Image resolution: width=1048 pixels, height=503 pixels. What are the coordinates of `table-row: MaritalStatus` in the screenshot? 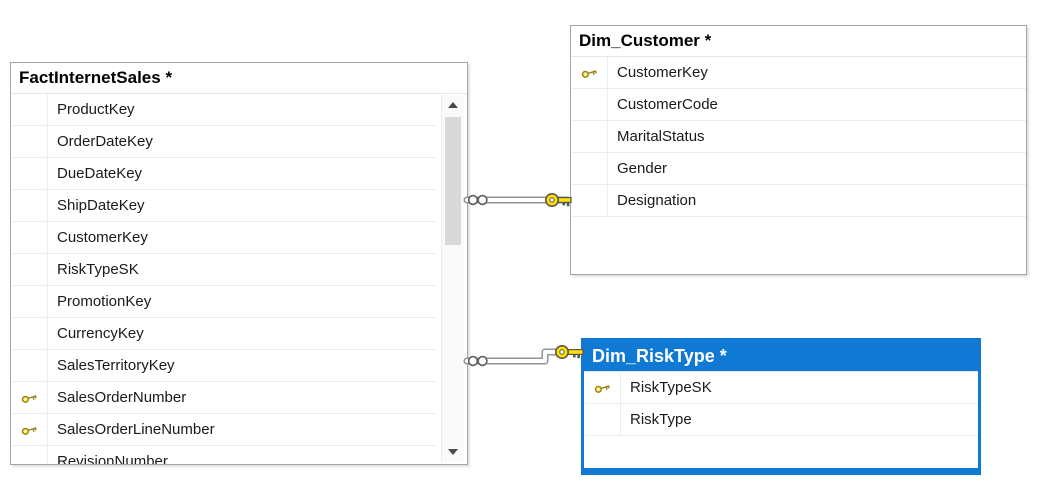 It's located at (798, 137).